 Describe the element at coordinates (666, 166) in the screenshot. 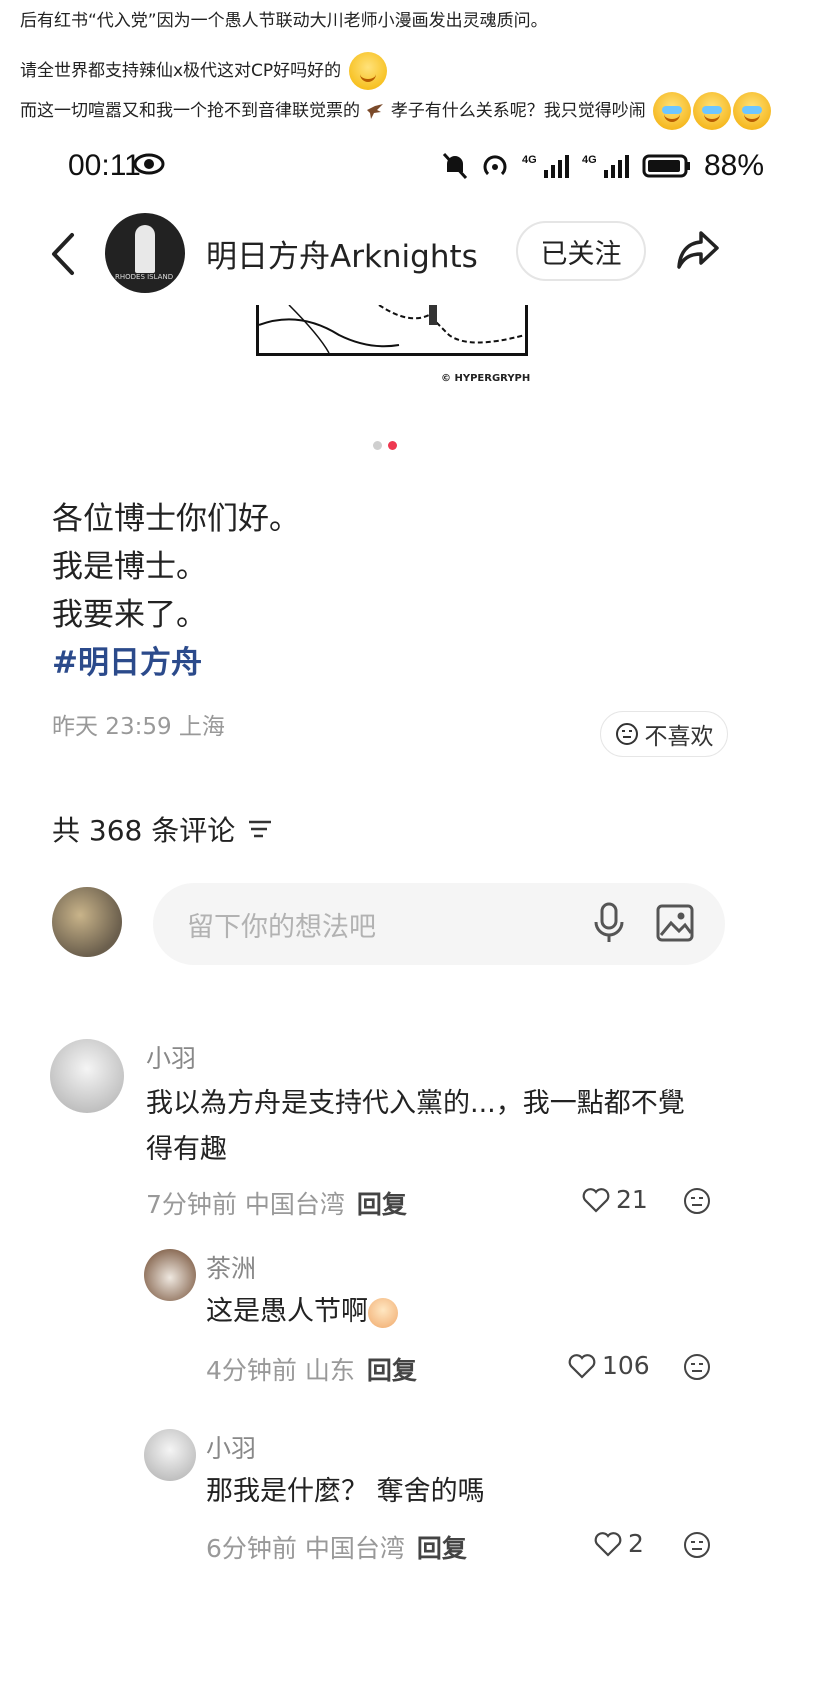

I see `battery-icon` at that location.